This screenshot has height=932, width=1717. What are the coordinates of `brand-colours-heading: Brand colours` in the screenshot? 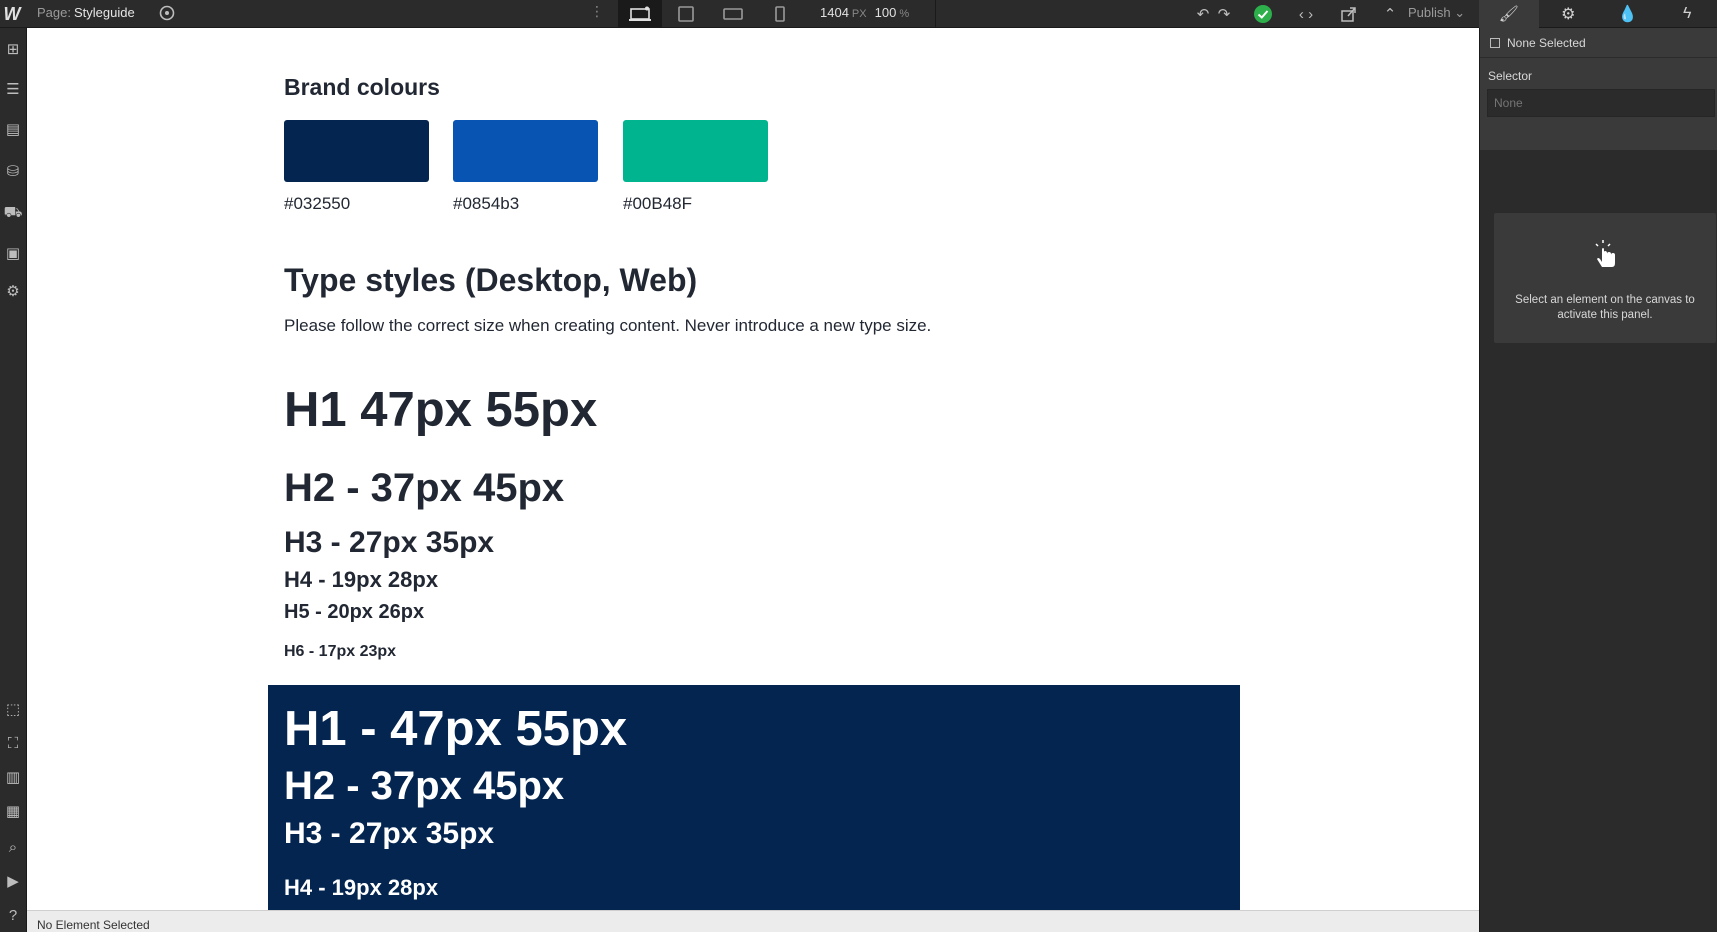 It's located at (362, 87).